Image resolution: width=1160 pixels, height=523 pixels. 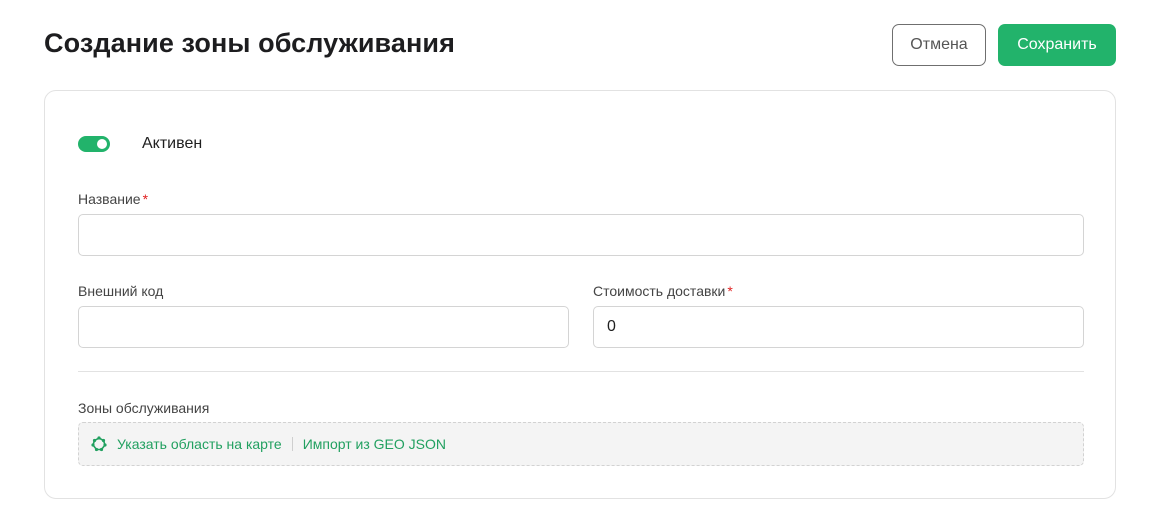 I want to click on active-label: Активен, so click(x=172, y=143).